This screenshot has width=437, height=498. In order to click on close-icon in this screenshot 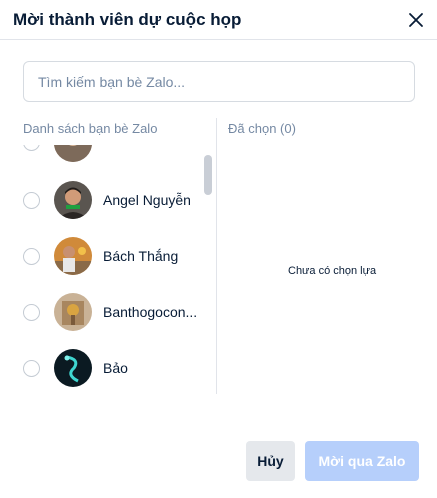, I will do `click(416, 20)`.